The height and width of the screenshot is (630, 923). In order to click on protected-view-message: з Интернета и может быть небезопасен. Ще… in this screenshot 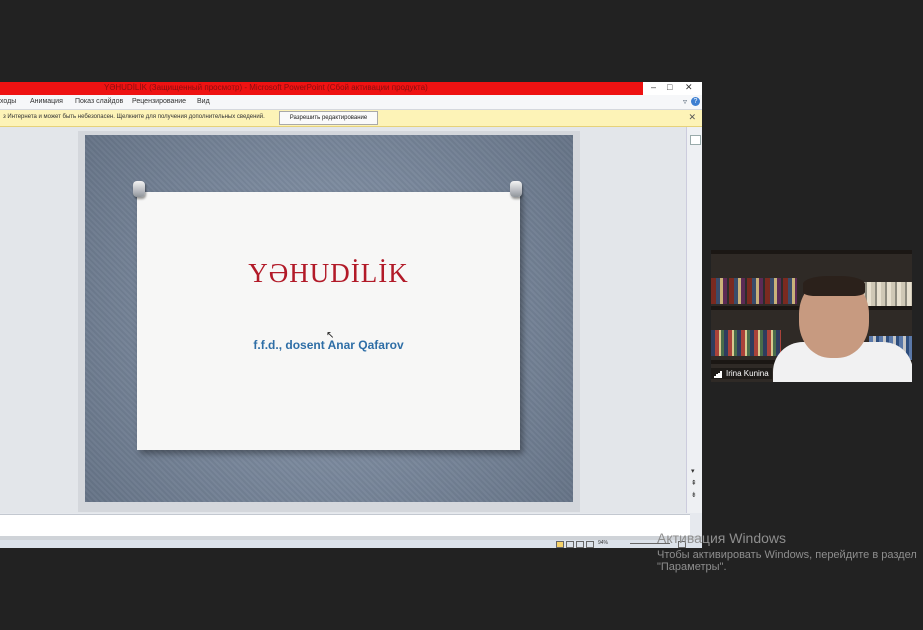, I will do `click(134, 117)`.